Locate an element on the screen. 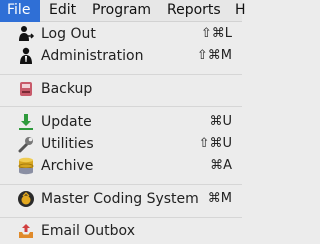 This screenshot has height=244, width=320. menubar-reports: Reports is located at coordinates (194, 11).